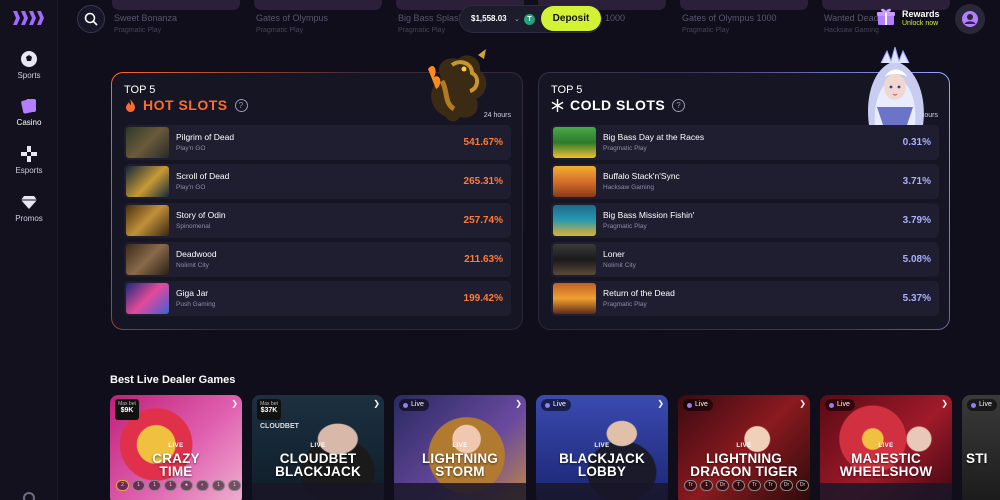 This screenshot has width=1000, height=500. I want to click on max-bet-badge: Max bet $9K, so click(127, 409).